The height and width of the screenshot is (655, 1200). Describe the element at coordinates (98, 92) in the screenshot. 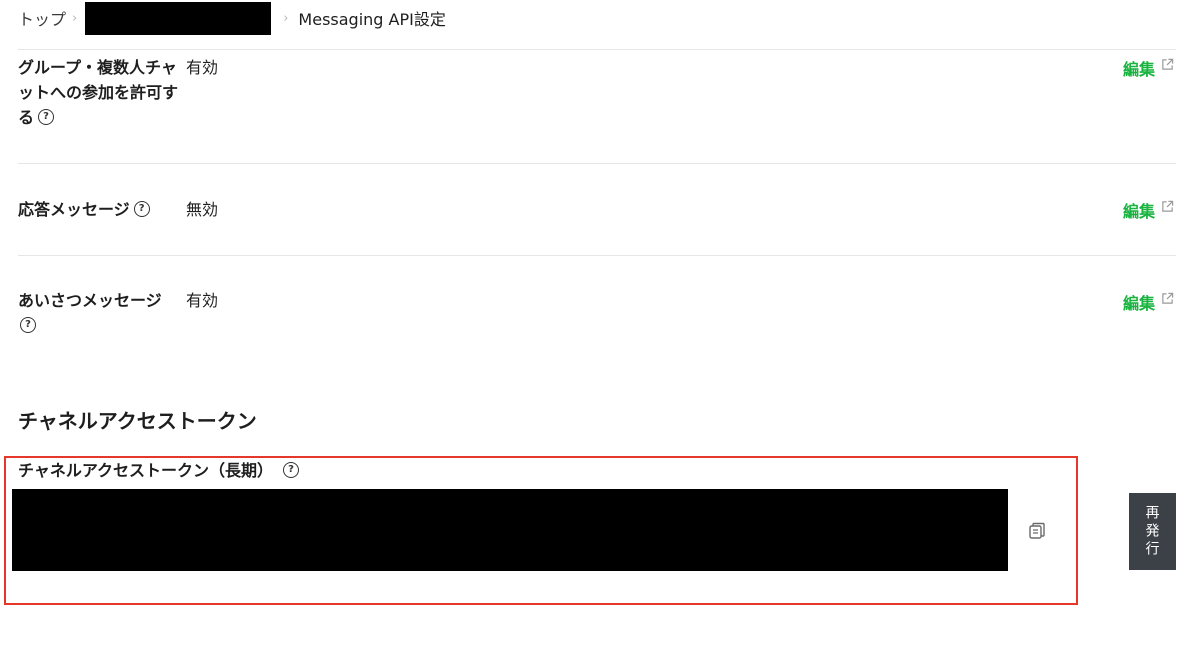

I see `setting-label: グループ・複数人チャットへの参加を許可する?` at that location.